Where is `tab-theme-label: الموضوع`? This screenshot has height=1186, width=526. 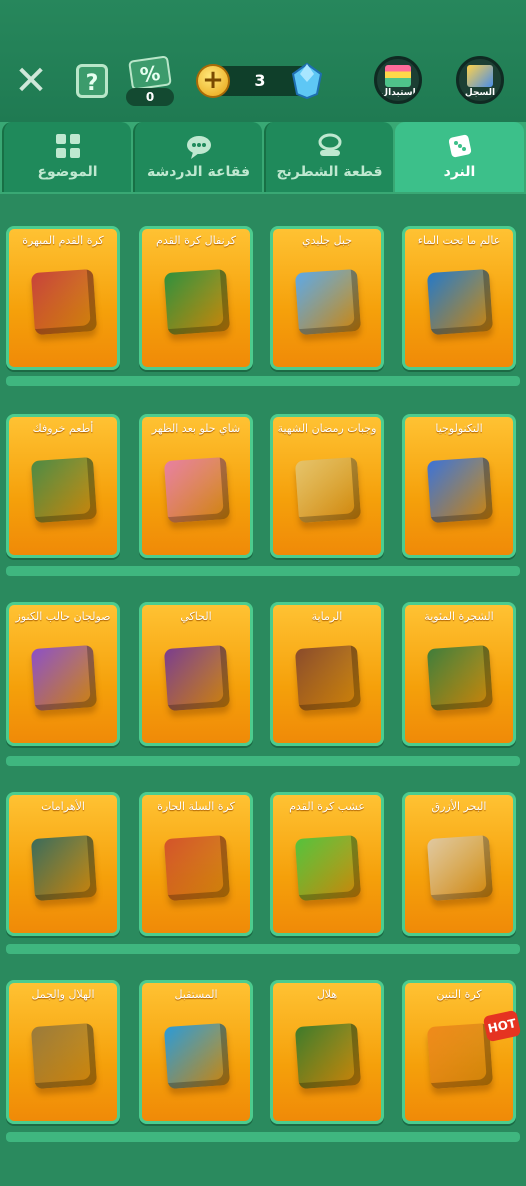
tab-theme-label: الموضوع is located at coordinates (67, 172).